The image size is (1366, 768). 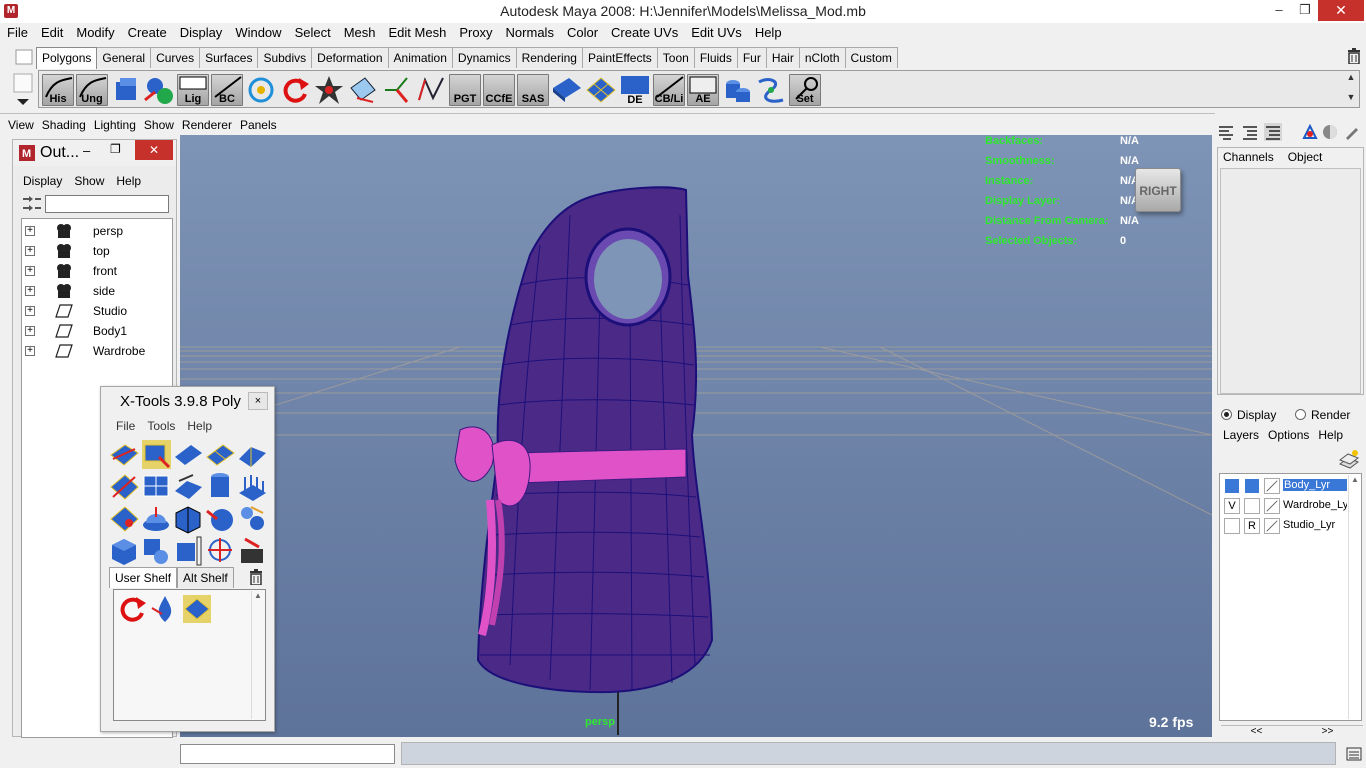 What do you see at coordinates (871, 57) in the screenshot?
I see `tab-custom: Custom` at bounding box center [871, 57].